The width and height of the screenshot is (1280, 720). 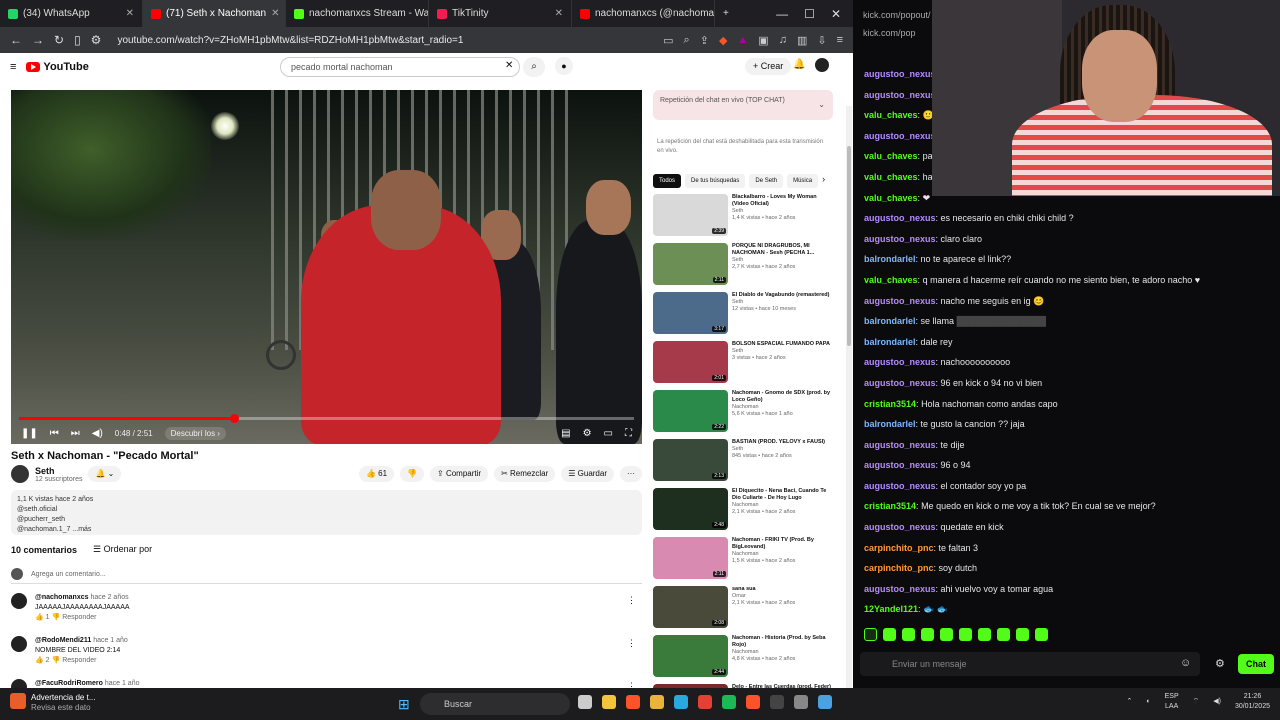 What do you see at coordinates (96, 40) in the screenshot?
I see `site-info-icon: ⚙` at bounding box center [96, 40].